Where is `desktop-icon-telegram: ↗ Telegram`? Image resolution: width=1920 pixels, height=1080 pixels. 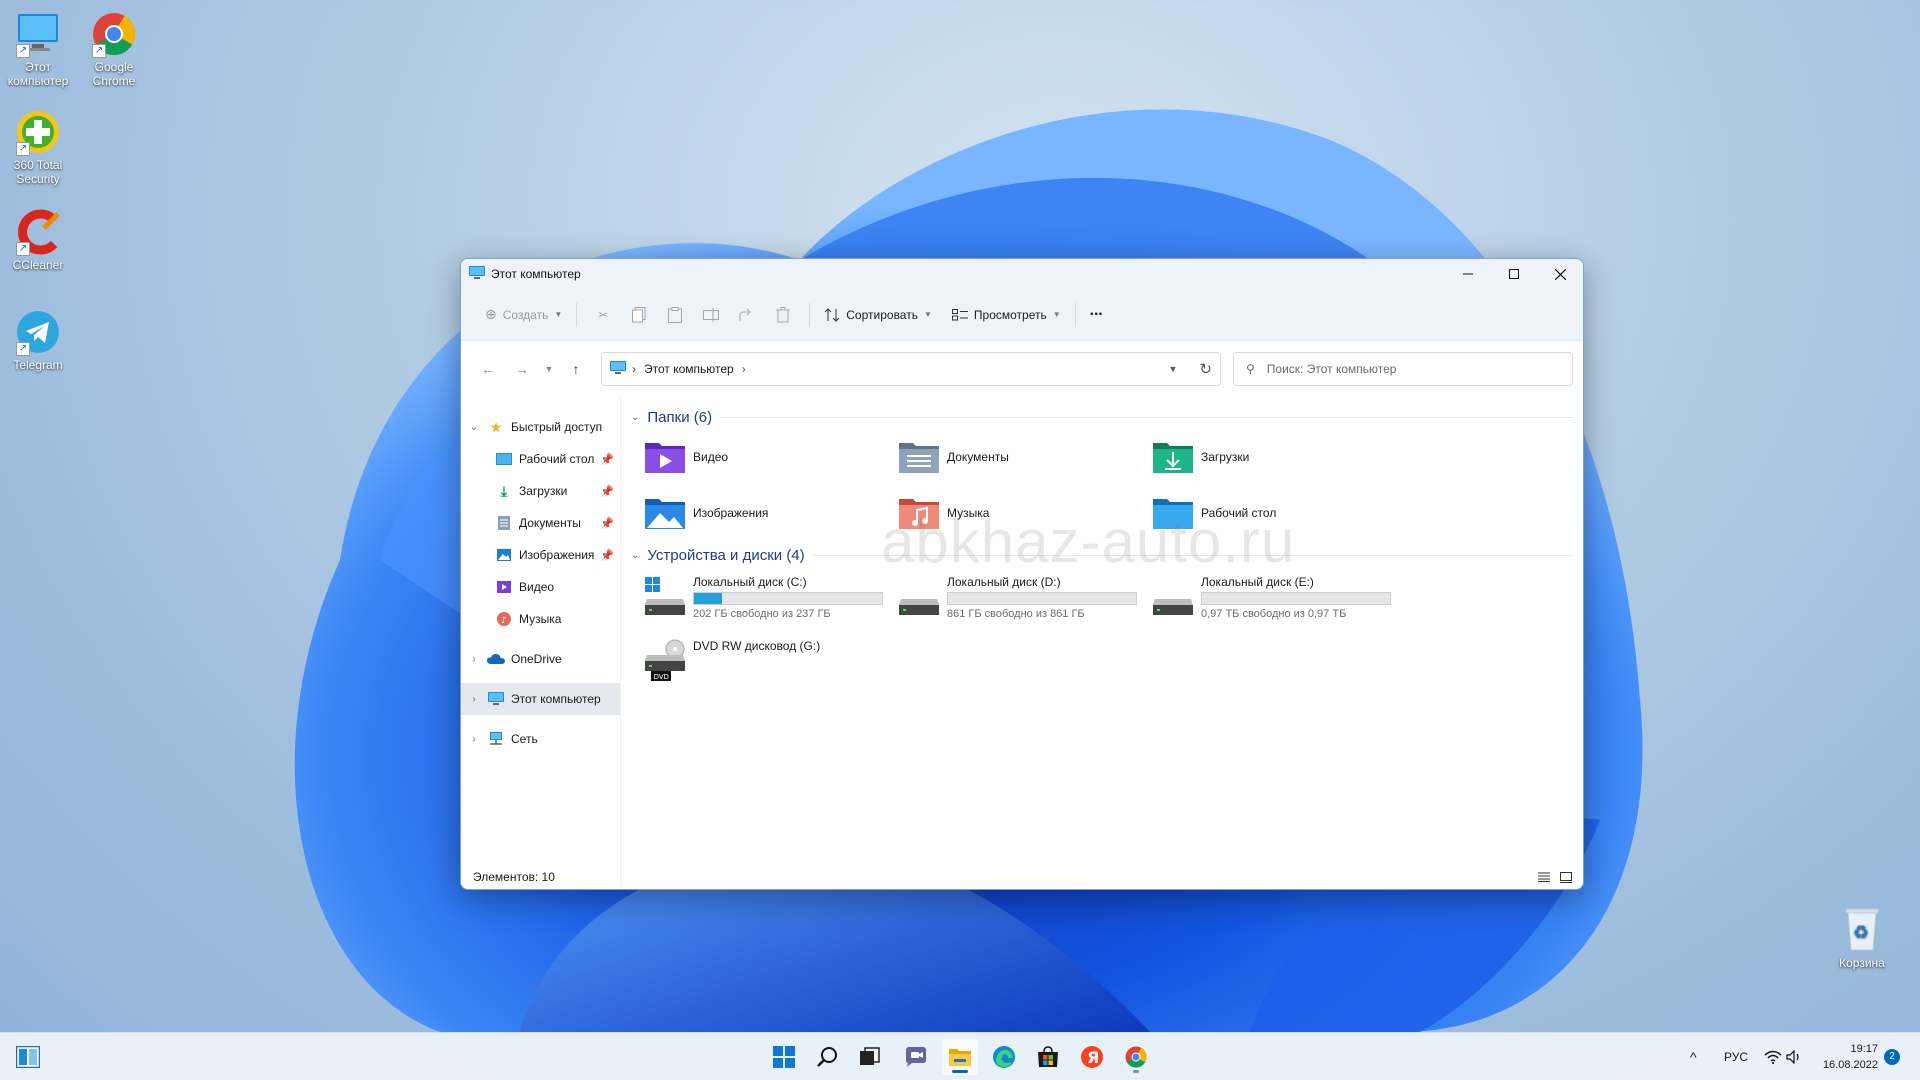
desktop-icon-telegram: ↗ Telegram is located at coordinates (39, 340).